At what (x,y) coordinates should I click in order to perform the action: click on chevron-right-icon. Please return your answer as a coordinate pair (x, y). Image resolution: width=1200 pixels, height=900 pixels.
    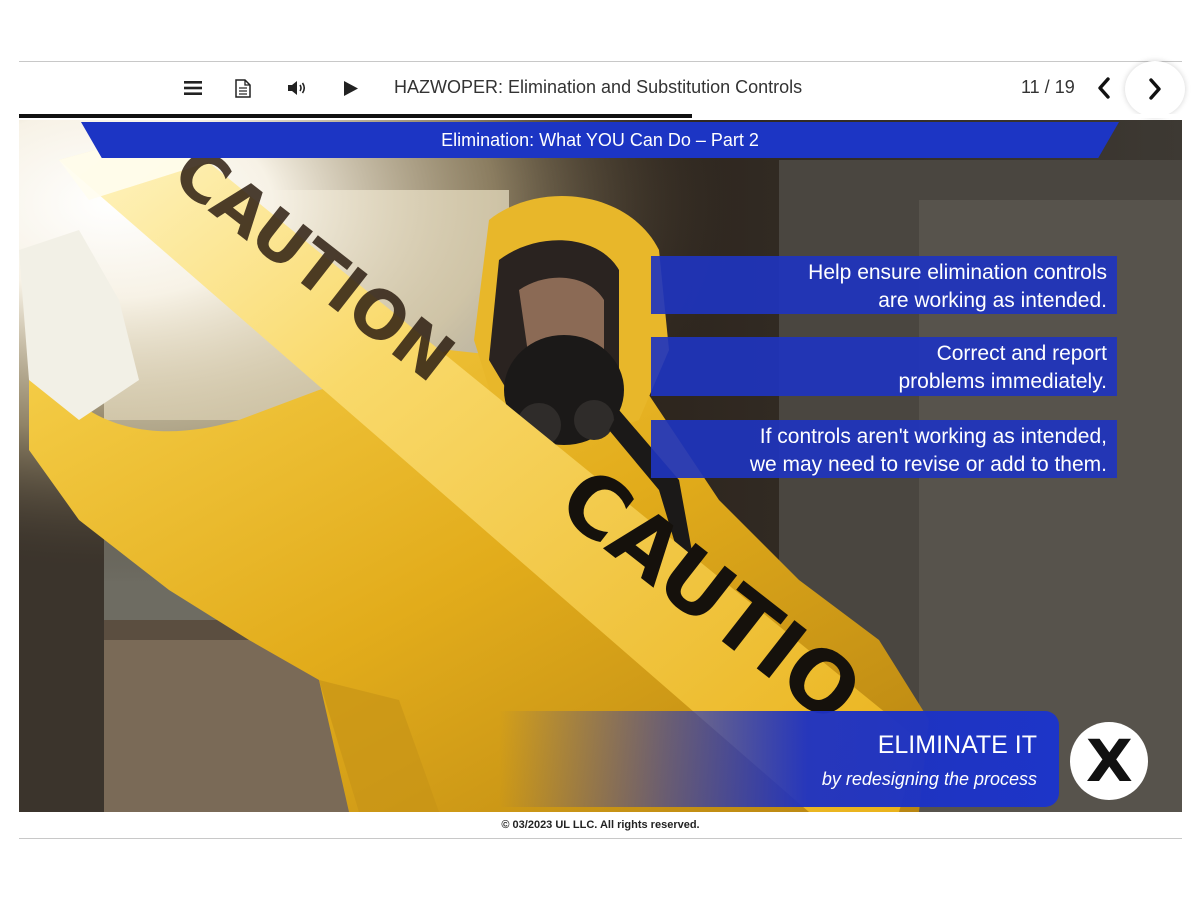
    Looking at the image, I should click on (1155, 89).